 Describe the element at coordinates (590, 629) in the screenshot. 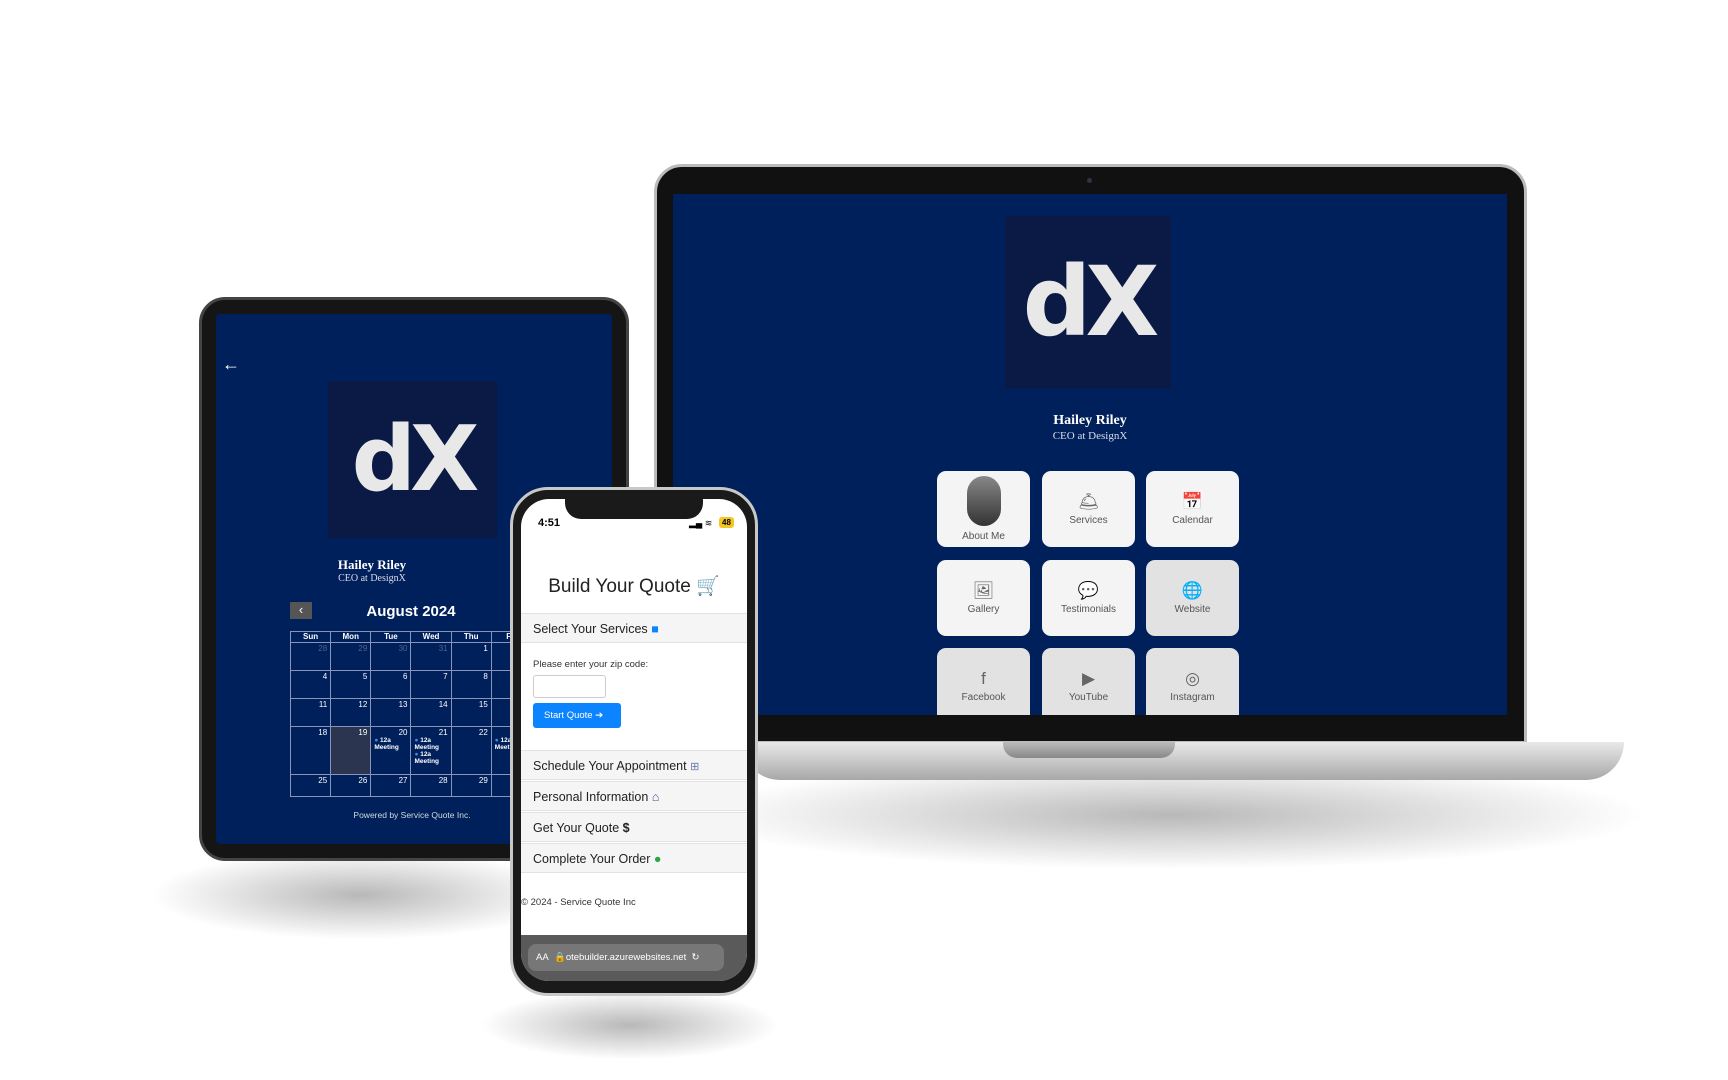

I see `step-label: Select Your Services` at that location.